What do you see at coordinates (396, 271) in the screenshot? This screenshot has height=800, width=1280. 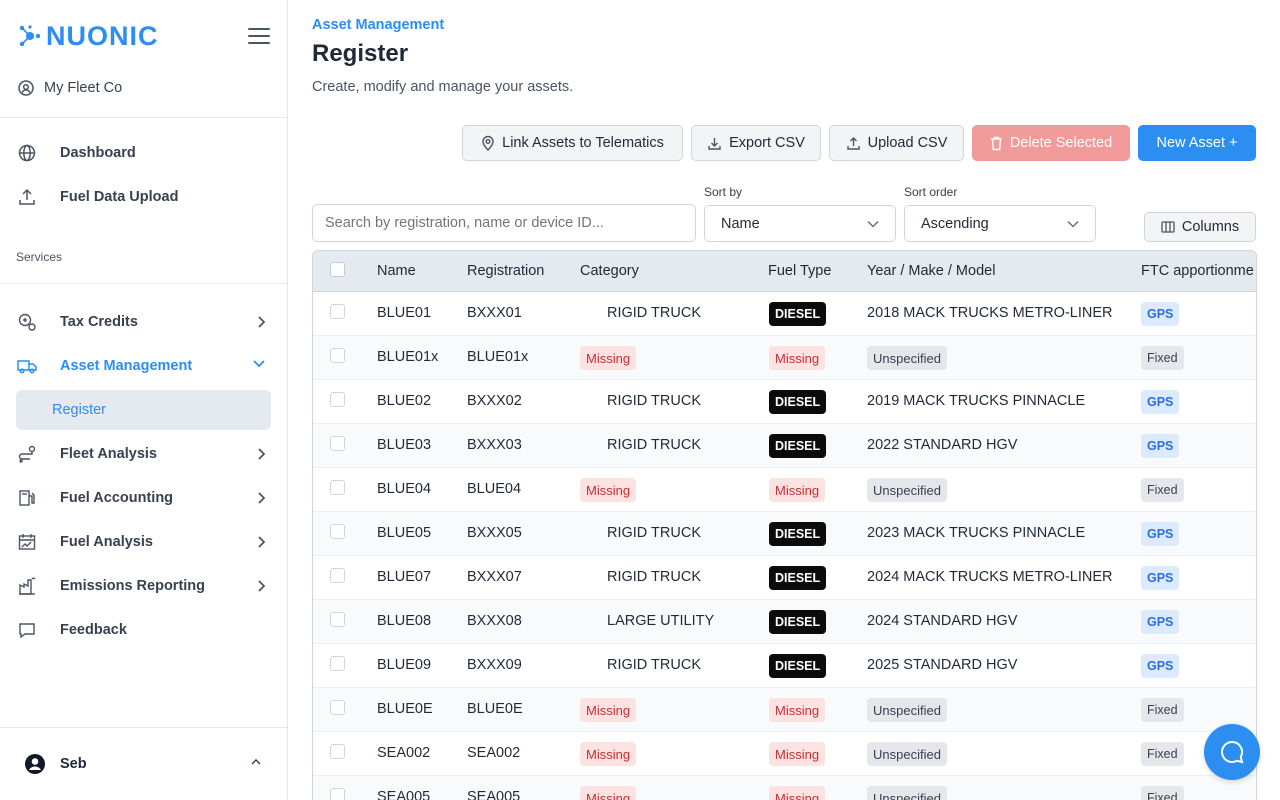 I see `column-header-name: Name` at bounding box center [396, 271].